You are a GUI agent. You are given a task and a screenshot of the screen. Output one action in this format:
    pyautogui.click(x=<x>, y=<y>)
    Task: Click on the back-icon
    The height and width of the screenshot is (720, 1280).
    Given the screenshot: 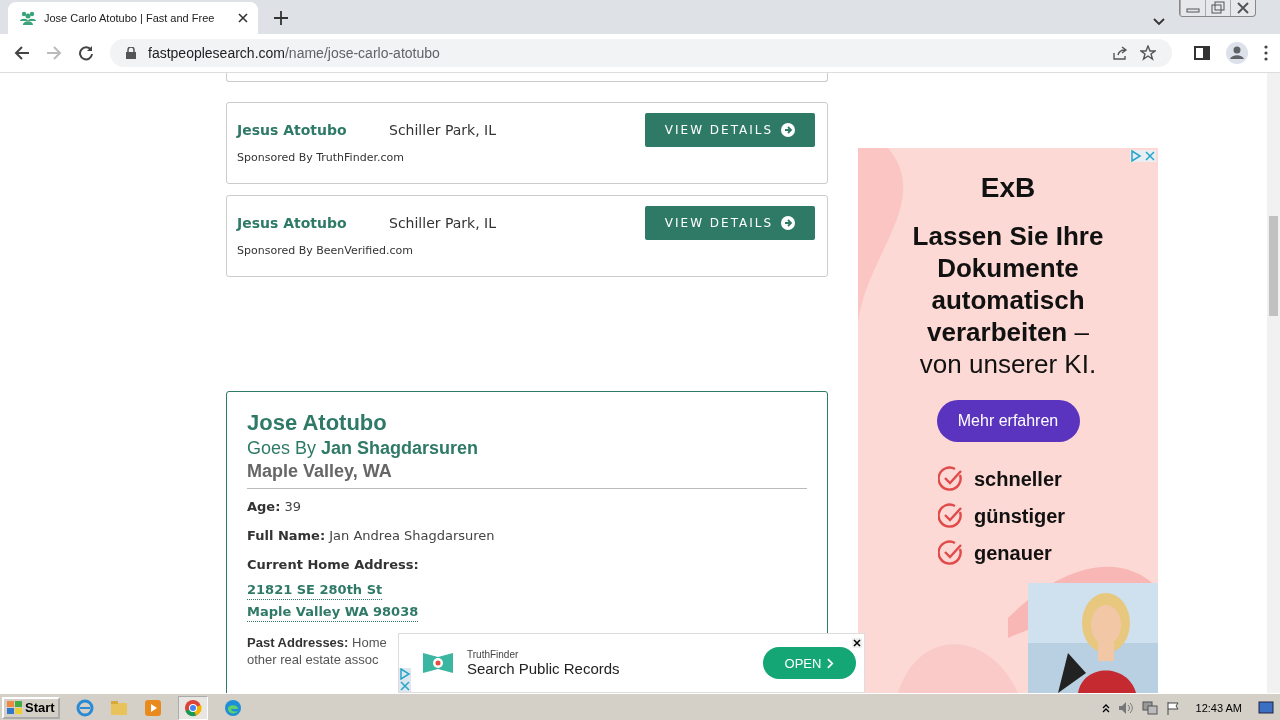 What is the action you would take?
    pyautogui.click(x=22, y=53)
    